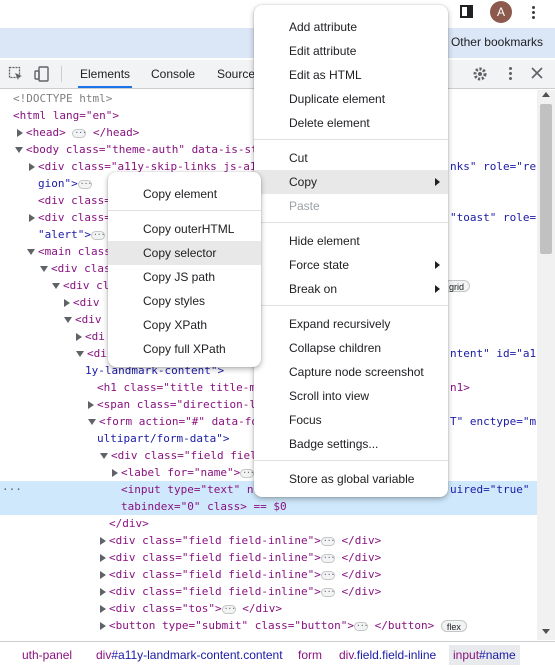 The image size is (555, 667). Describe the element at coordinates (184, 325) in the screenshot. I see `menu-item-copy-xpath: Copy XPath` at that location.